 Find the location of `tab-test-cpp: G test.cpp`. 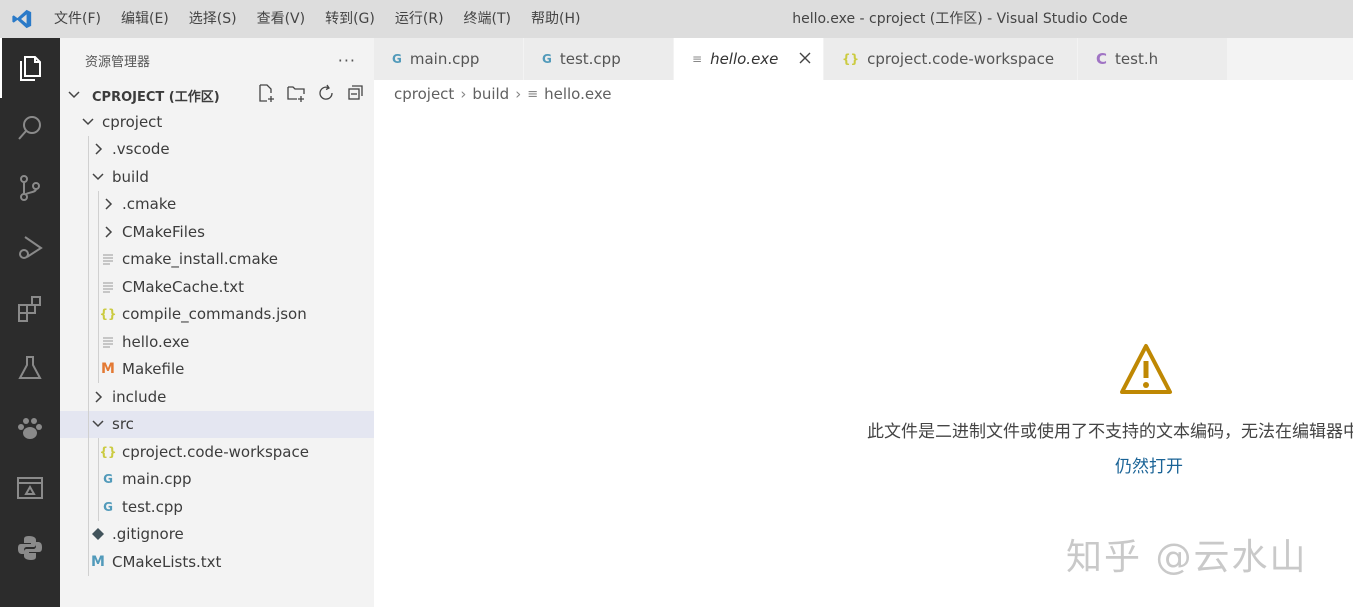

tab-test-cpp: G test.cpp is located at coordinates (599, 59).